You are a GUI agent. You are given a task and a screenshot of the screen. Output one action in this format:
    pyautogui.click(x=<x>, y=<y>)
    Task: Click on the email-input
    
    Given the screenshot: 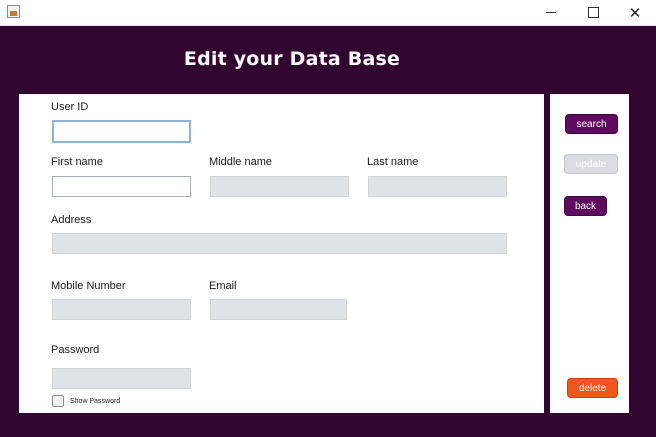 What is the action you would take?
    pyautogui.click(x=278, y=309)
    